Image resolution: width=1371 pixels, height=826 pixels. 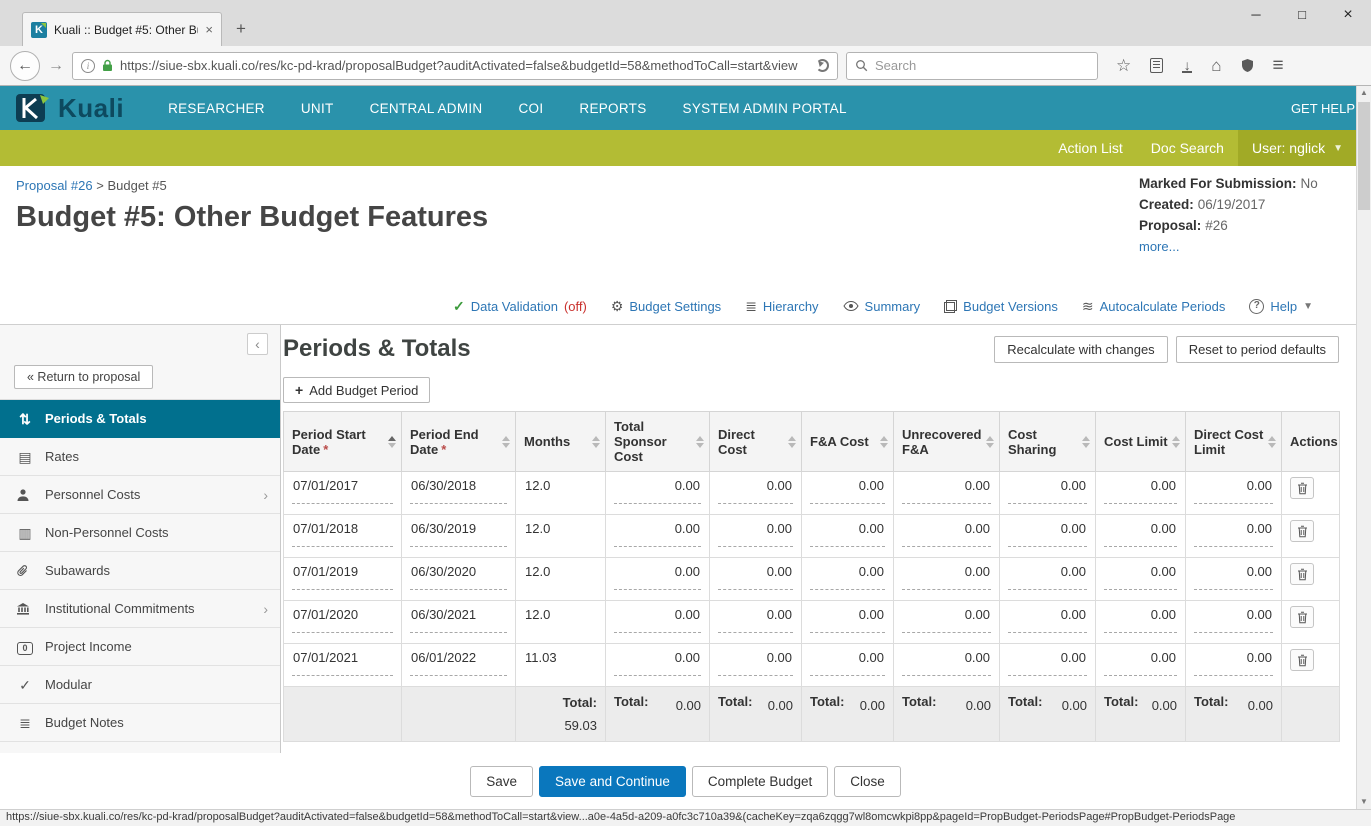 I want to click on col-header-period-start: Period Start Date *, so click(x=342, y=441).